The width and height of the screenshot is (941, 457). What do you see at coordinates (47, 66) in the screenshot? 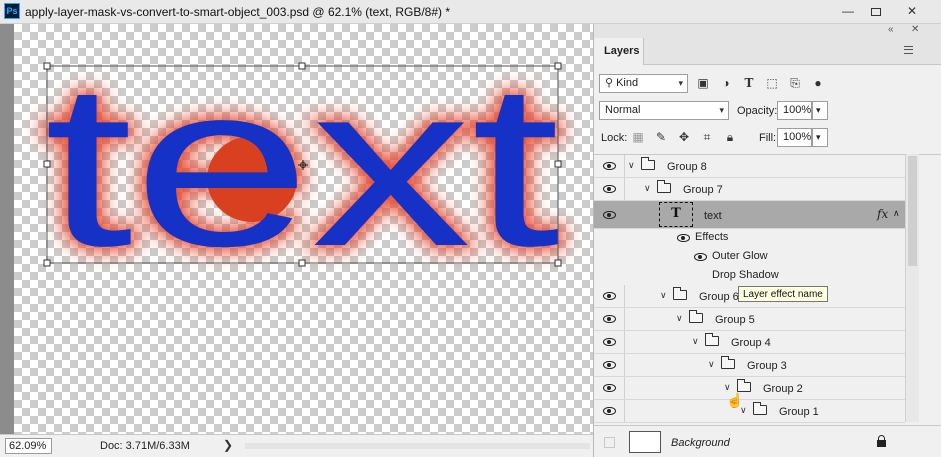
I see `handle-top-left` at bounding box center [47, 66].